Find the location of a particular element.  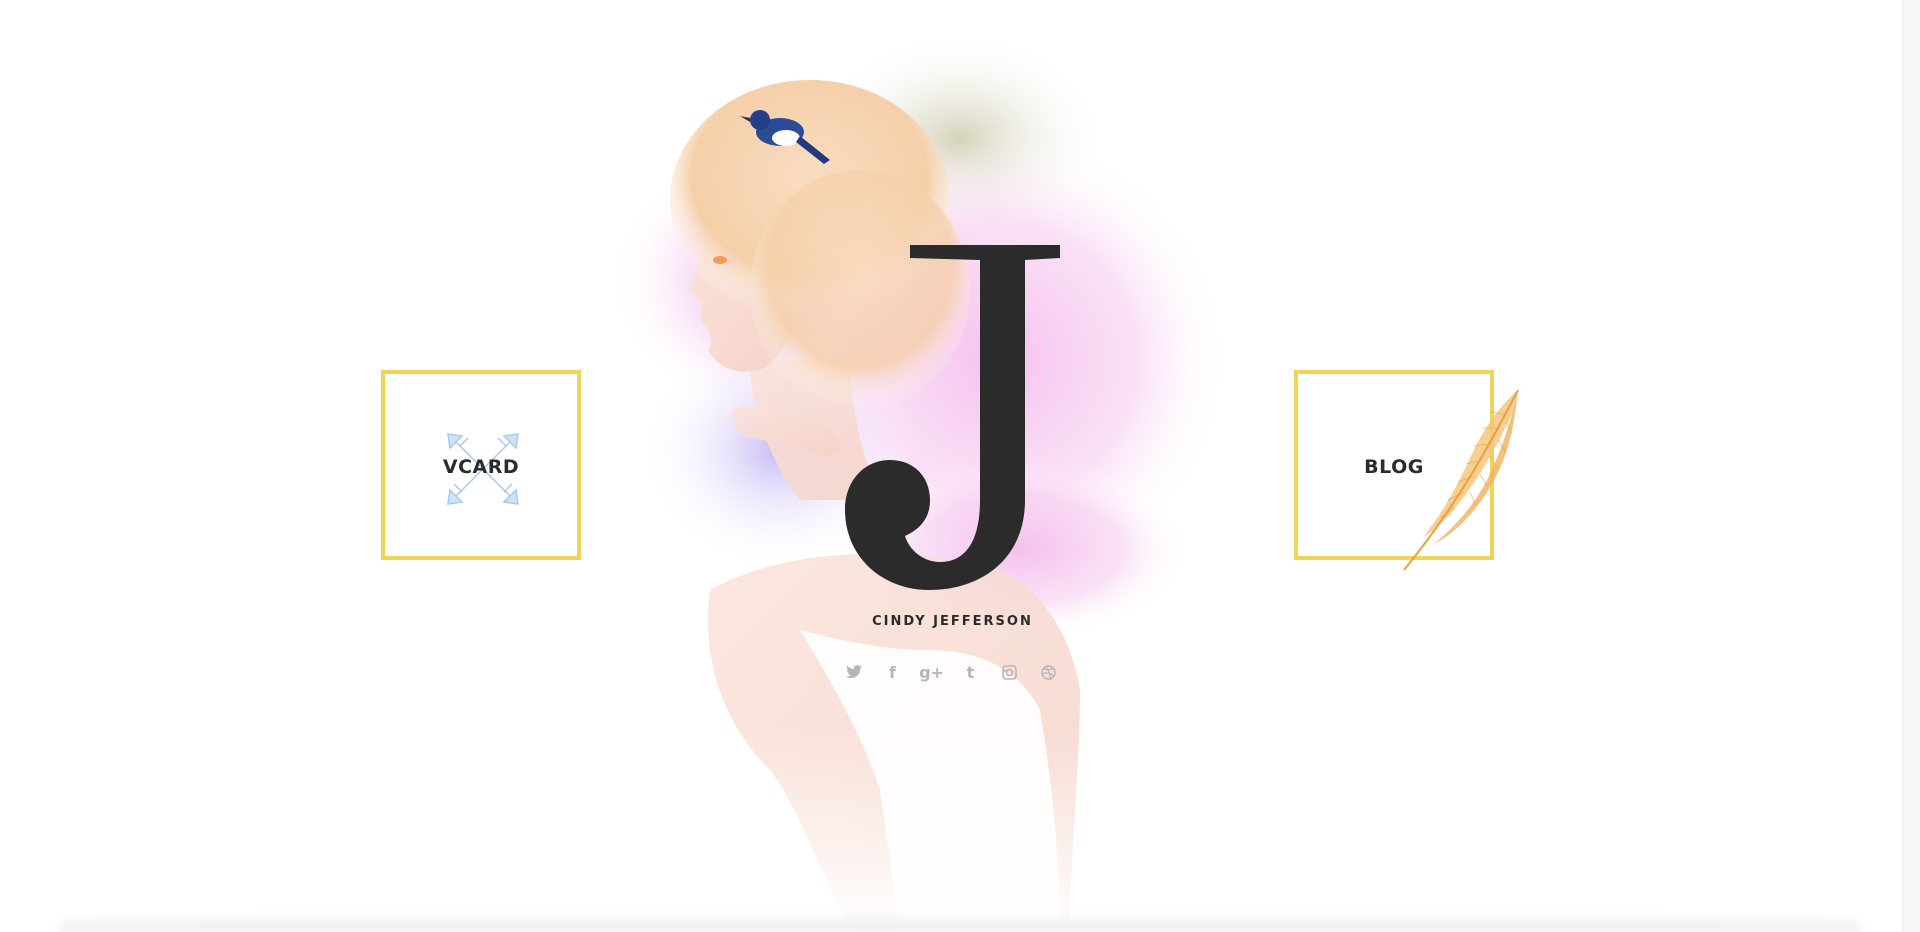

facebook-glyph: f is located at coordinates (892, 672).